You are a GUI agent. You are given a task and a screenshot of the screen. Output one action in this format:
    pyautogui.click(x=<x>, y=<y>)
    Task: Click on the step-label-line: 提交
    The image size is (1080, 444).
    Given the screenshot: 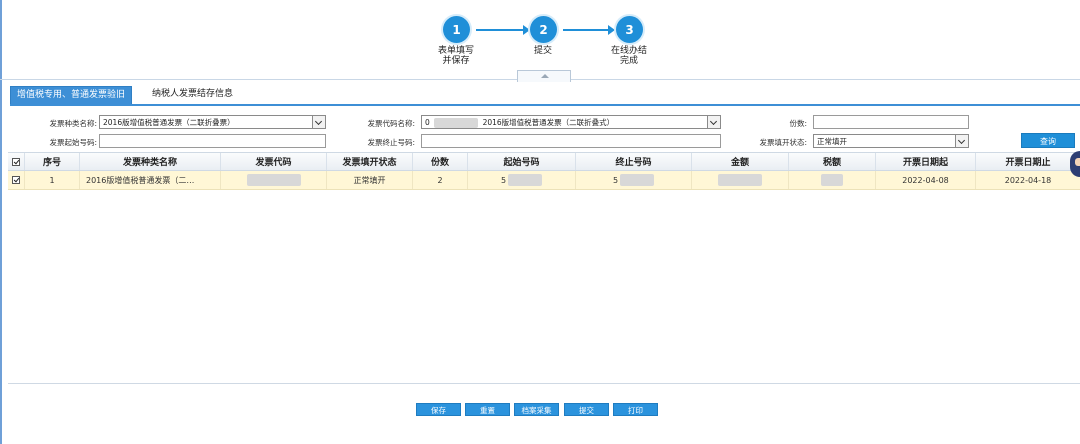 What is the action you would take?
    pyautogui.click(x=542, y=51)
    